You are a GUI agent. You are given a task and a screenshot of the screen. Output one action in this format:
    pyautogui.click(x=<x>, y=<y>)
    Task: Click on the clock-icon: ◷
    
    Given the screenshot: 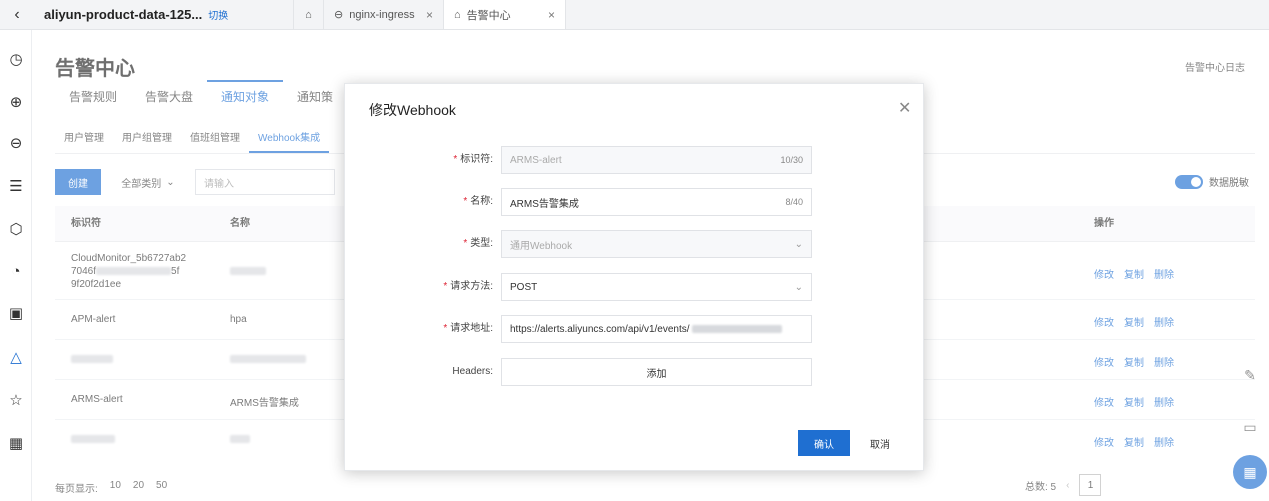 What is the action you would take?
    pyautogui.click(x=16, y=59)
    